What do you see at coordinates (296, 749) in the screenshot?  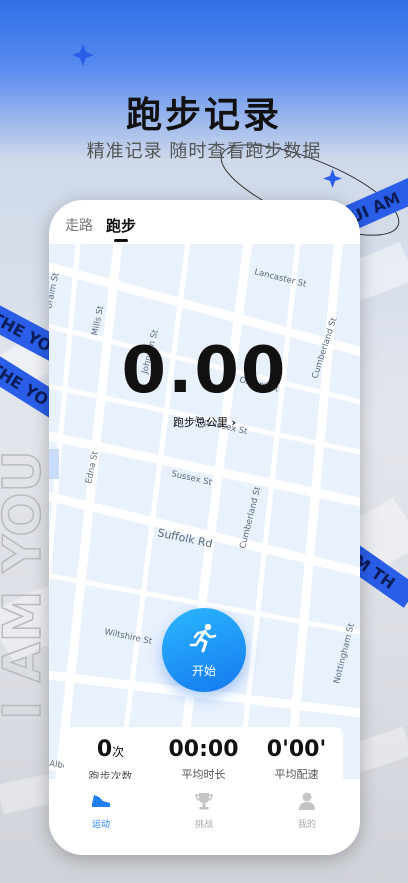 I see `stat-value: 0'00'` at bounding box center [296, 749].